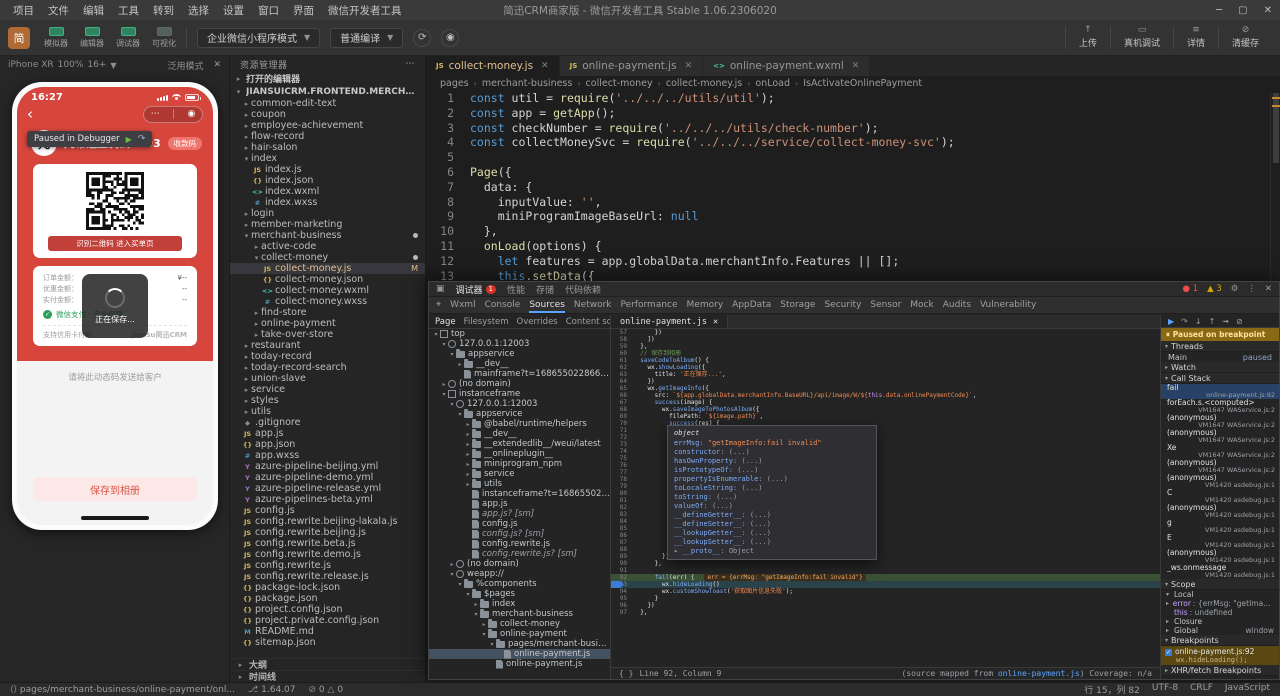  What do you see at coordinates (519, 514) in the screenshot?
I see `nav-tree-item-app.js-sm-: app.js? [sm]` at bounding box center [519, 514].